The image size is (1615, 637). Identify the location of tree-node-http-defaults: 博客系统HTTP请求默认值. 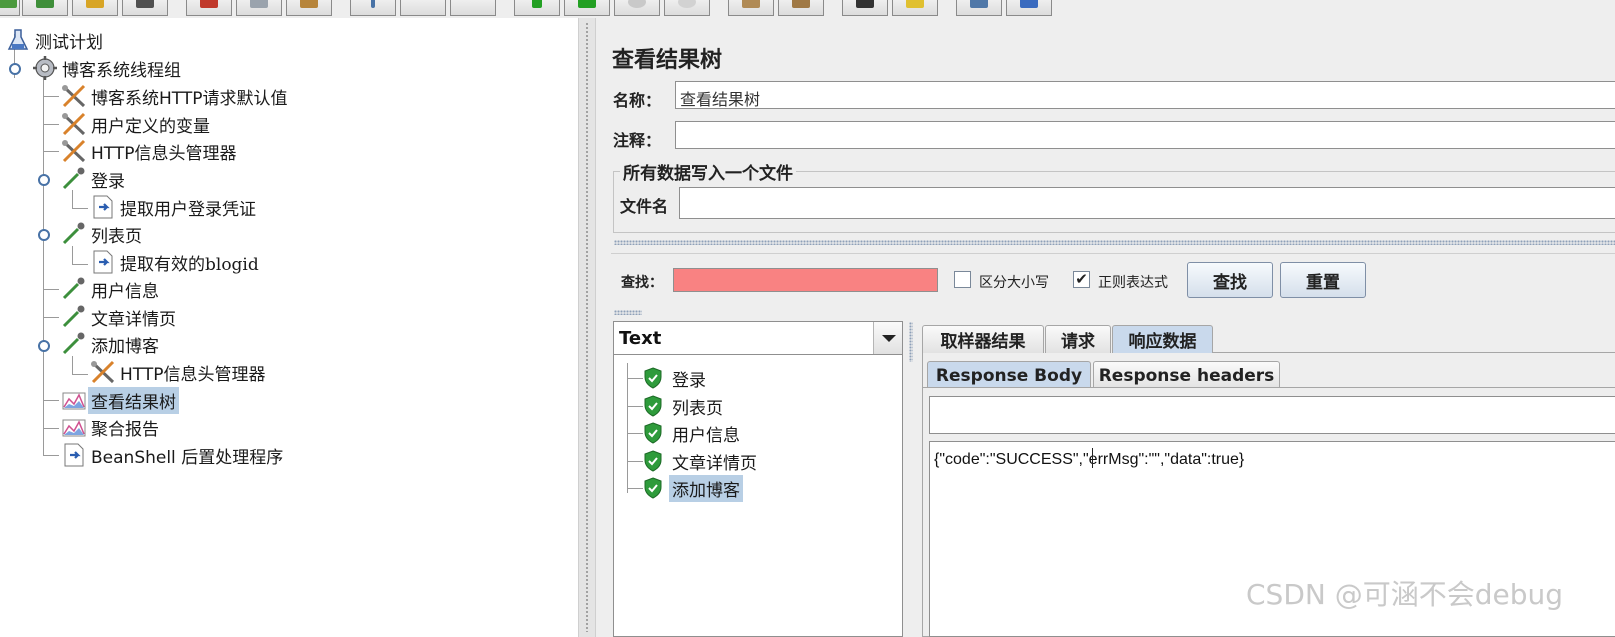
(175, 96).